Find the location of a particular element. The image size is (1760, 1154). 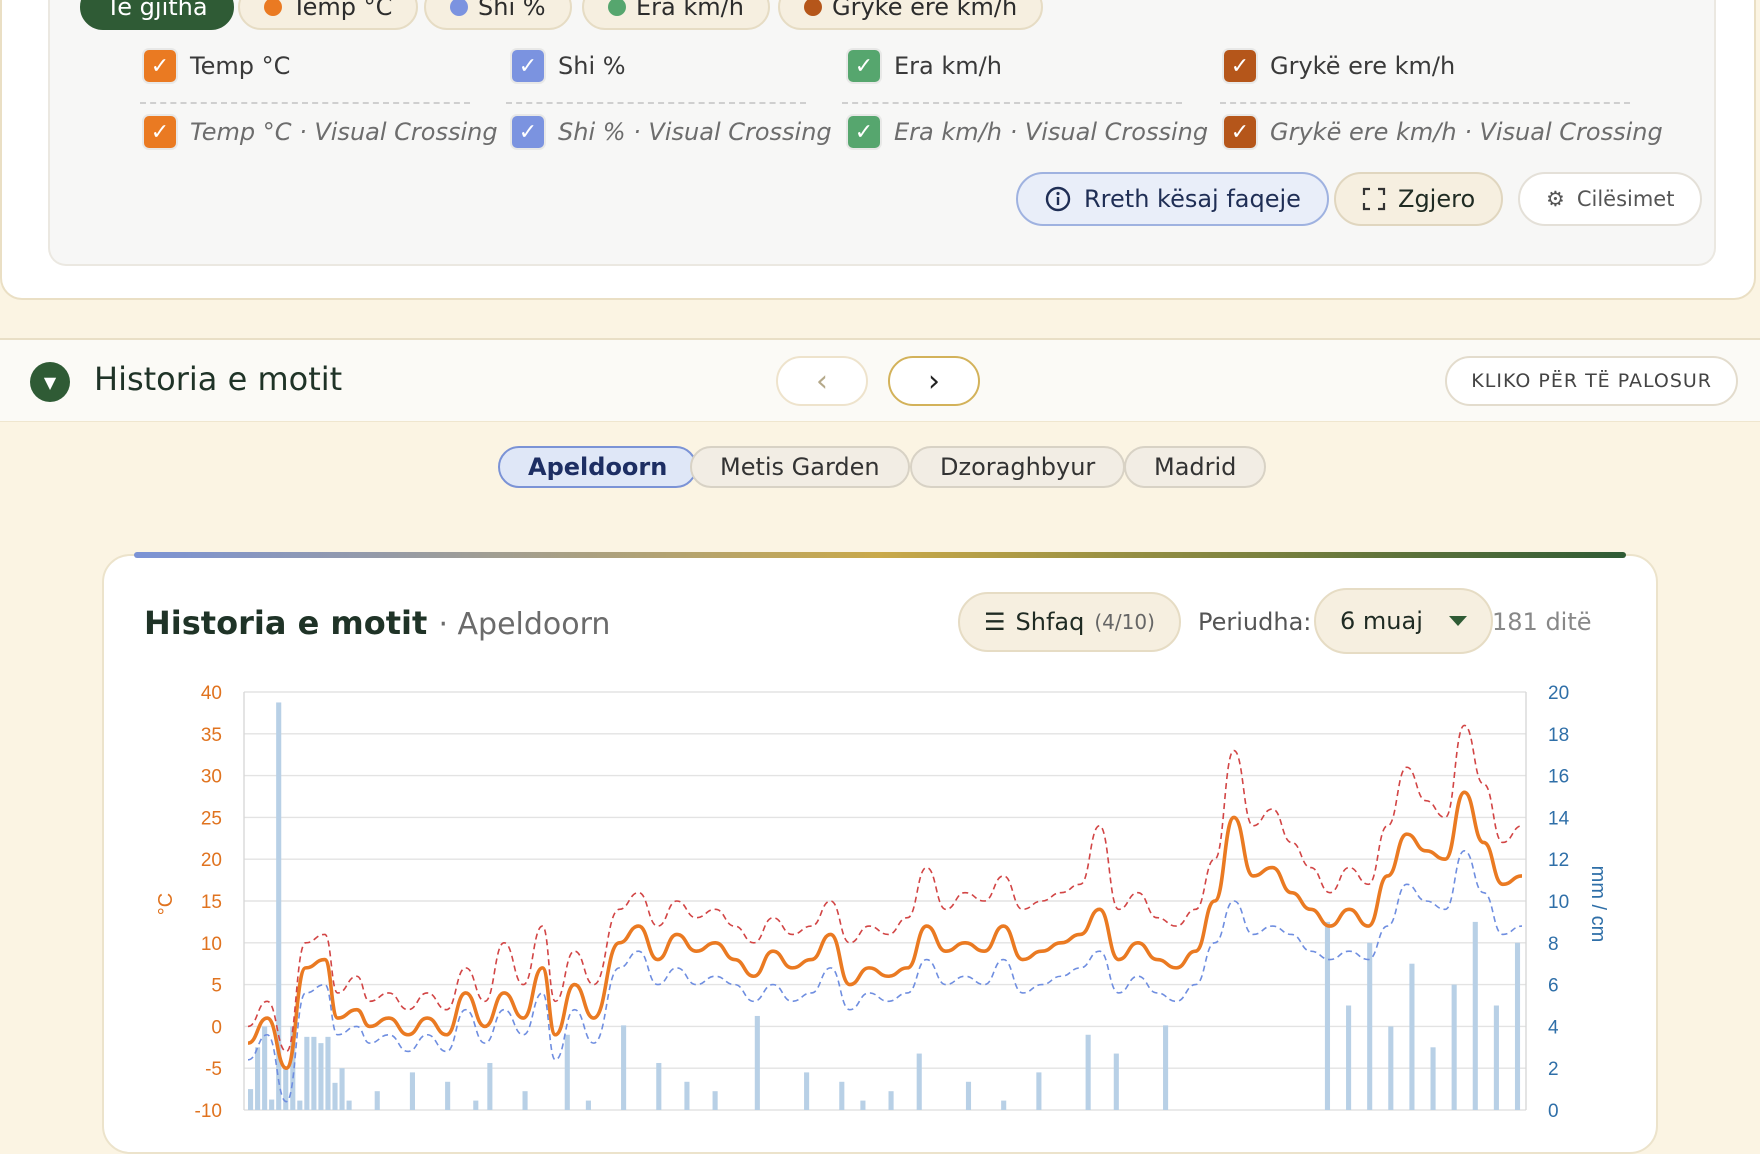

left-tick-label: 15 is located at coordinates (211, 902).